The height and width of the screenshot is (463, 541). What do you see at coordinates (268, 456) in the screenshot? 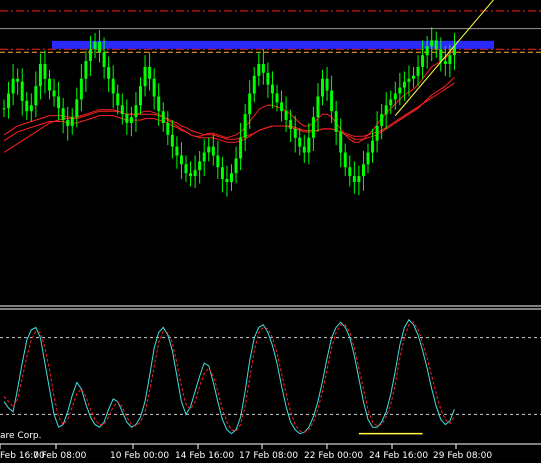
I see `x-axis-tick-label: 17 Feb 08:00` at bounding box center [268, 456].